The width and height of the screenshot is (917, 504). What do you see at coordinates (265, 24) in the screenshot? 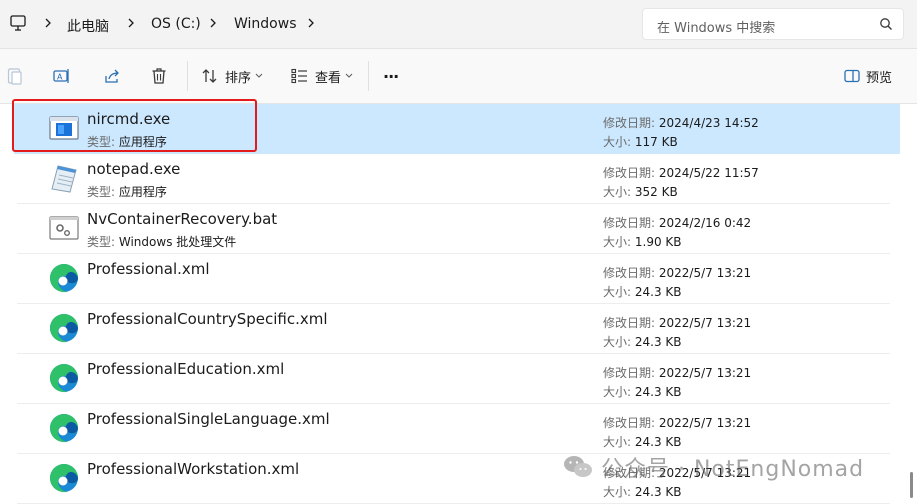
I see `breadcrumb-windows: Windows` at bounding box center [265, 24].